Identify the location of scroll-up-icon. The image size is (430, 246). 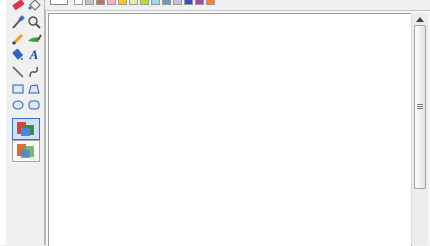
(420, 19).